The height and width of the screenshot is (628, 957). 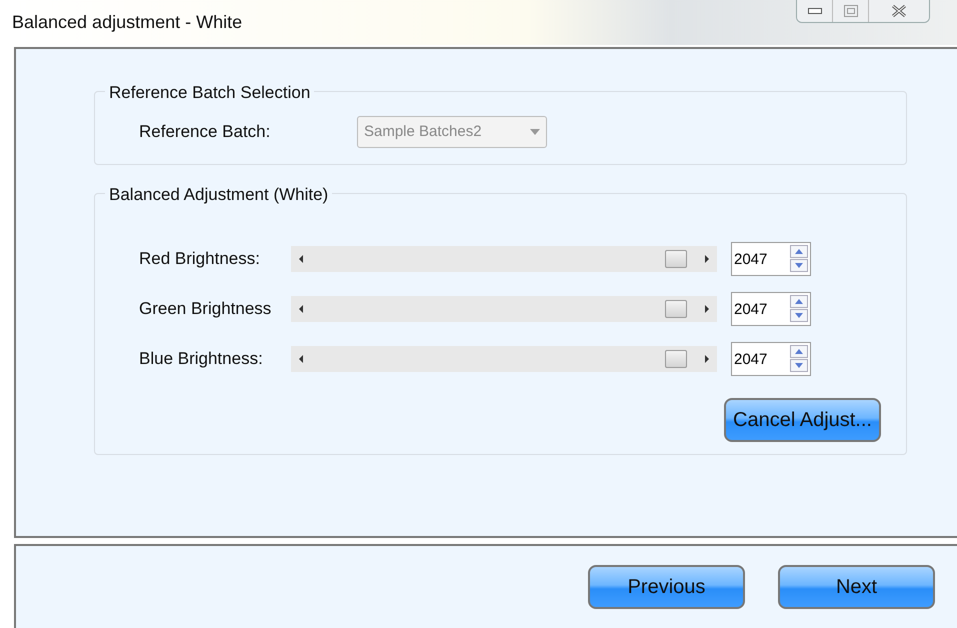 I want to click on window-title: Balanced adjustment - White, so click(x=127, y=22).